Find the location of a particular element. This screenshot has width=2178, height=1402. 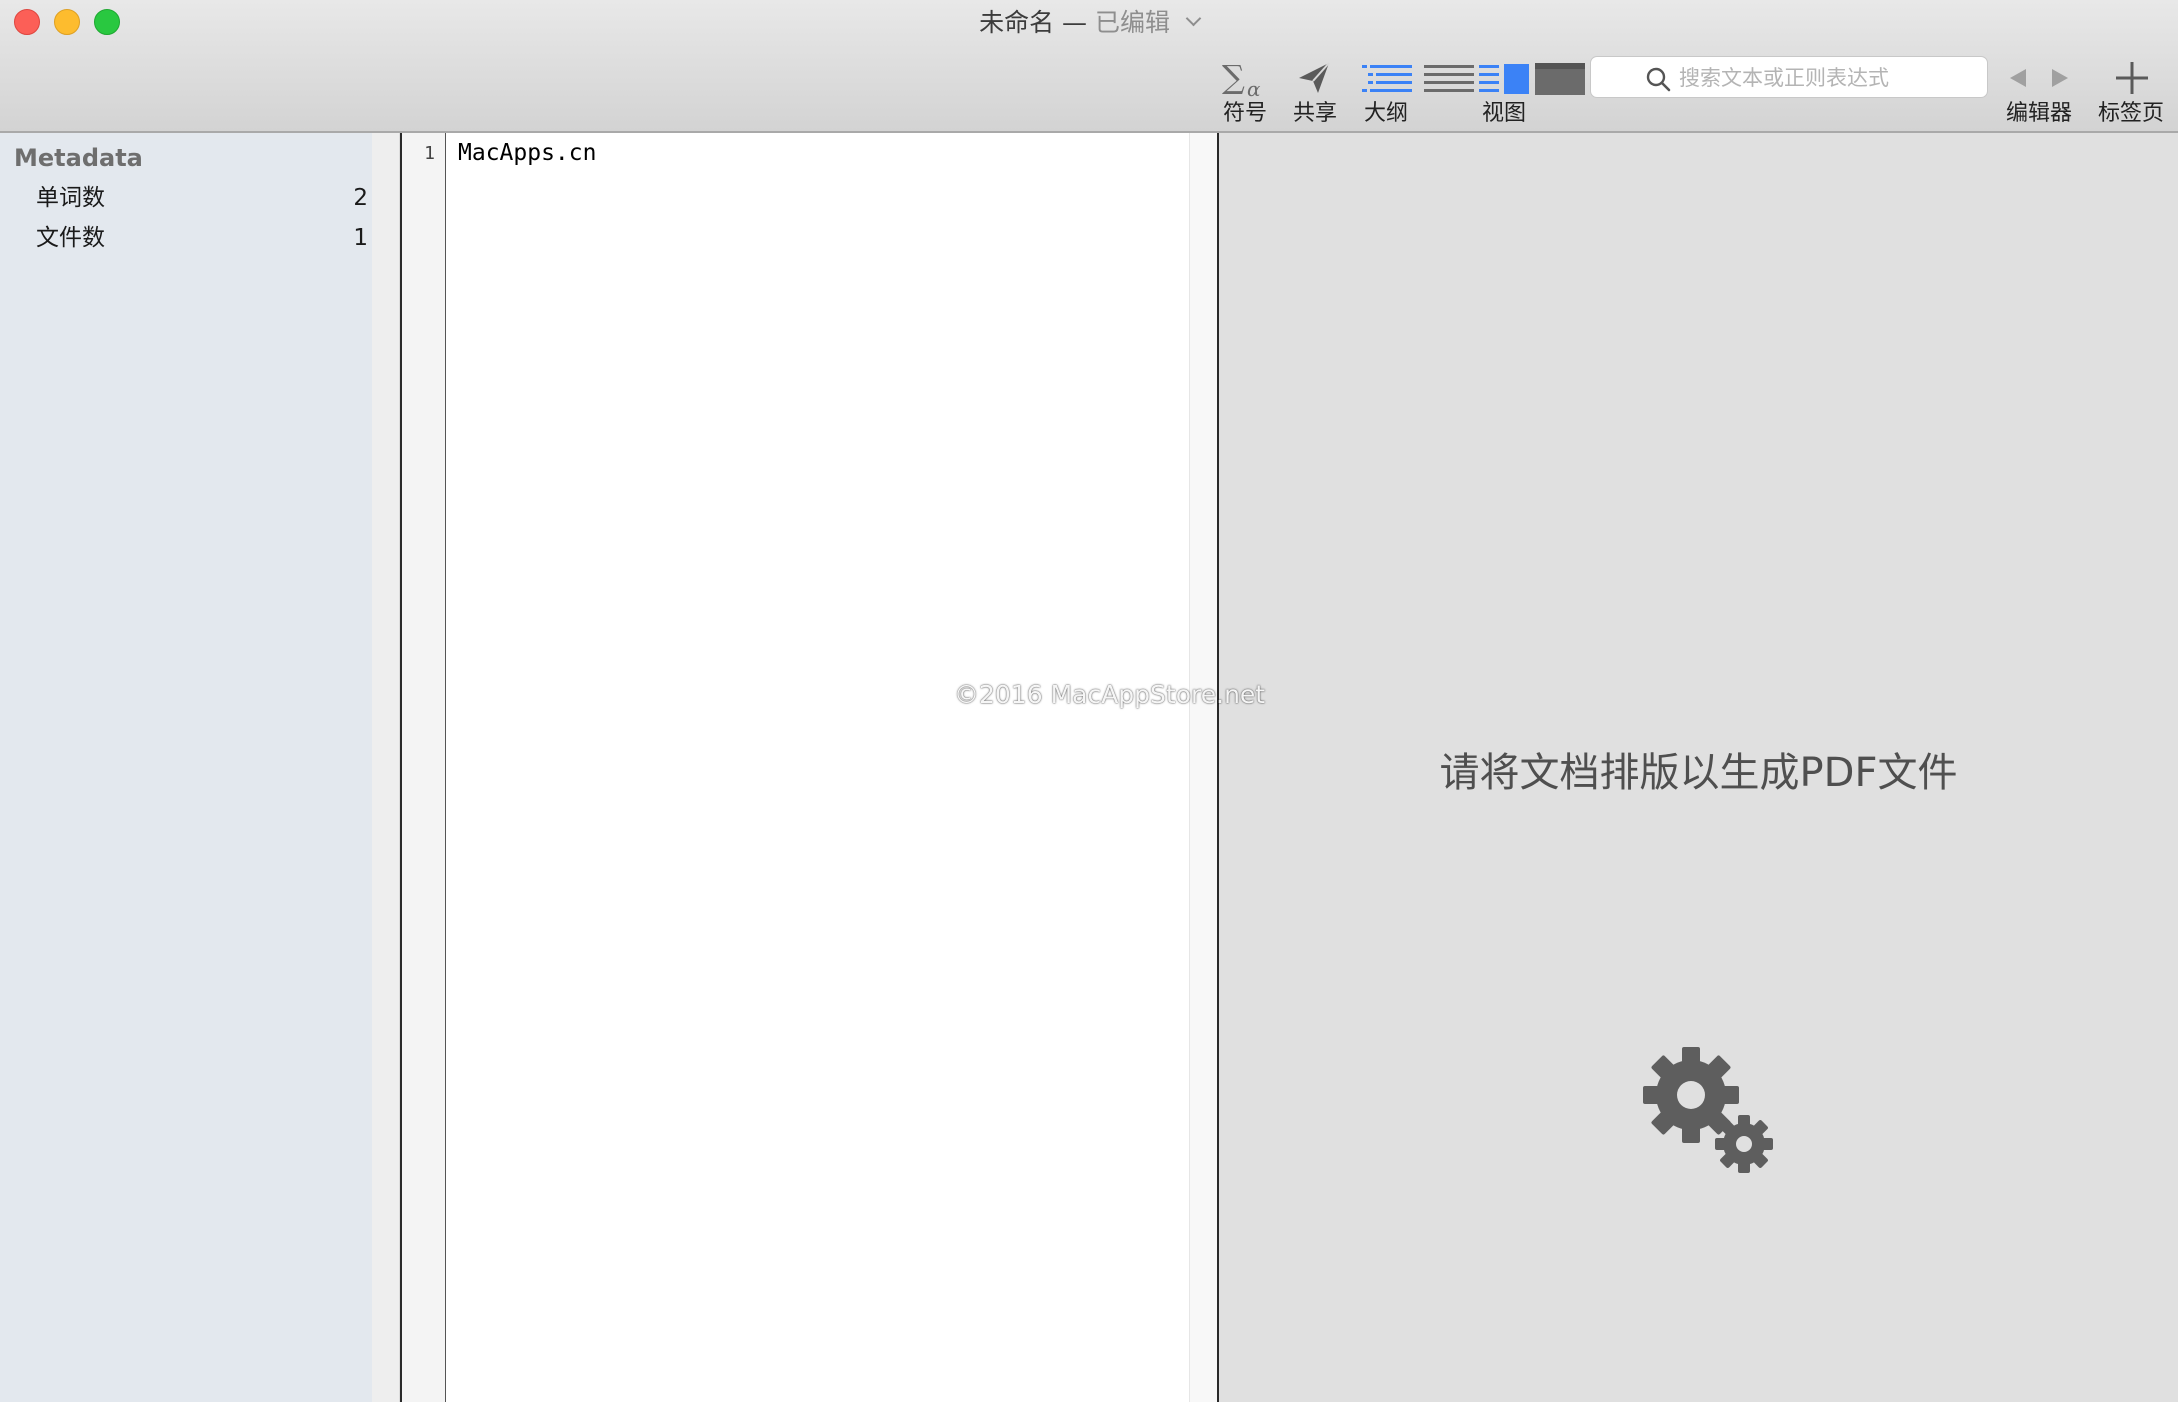

editor-nav-label: 编辑器 is located at coordinates (2039, 114).